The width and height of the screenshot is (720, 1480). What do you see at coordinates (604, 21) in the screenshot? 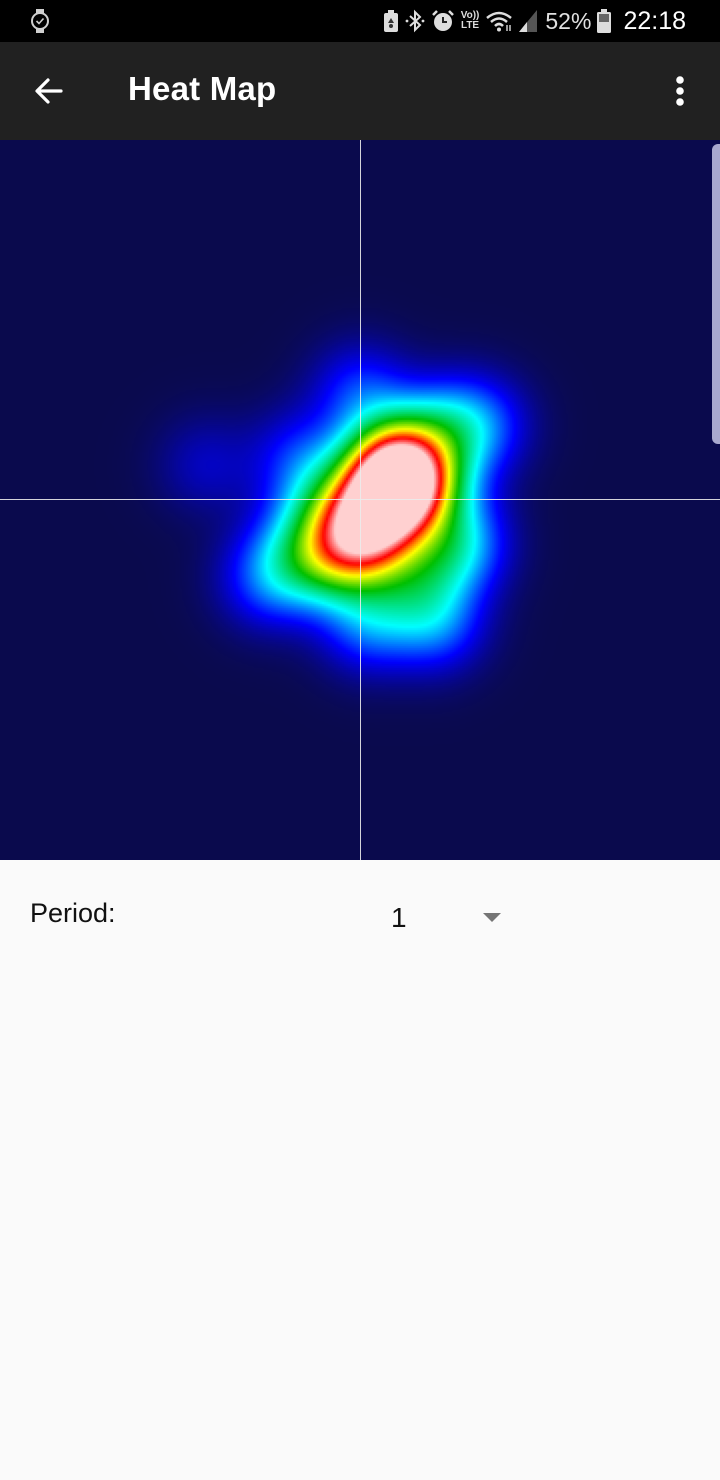
I see `battery-icon` at bounding box center [604, 21].